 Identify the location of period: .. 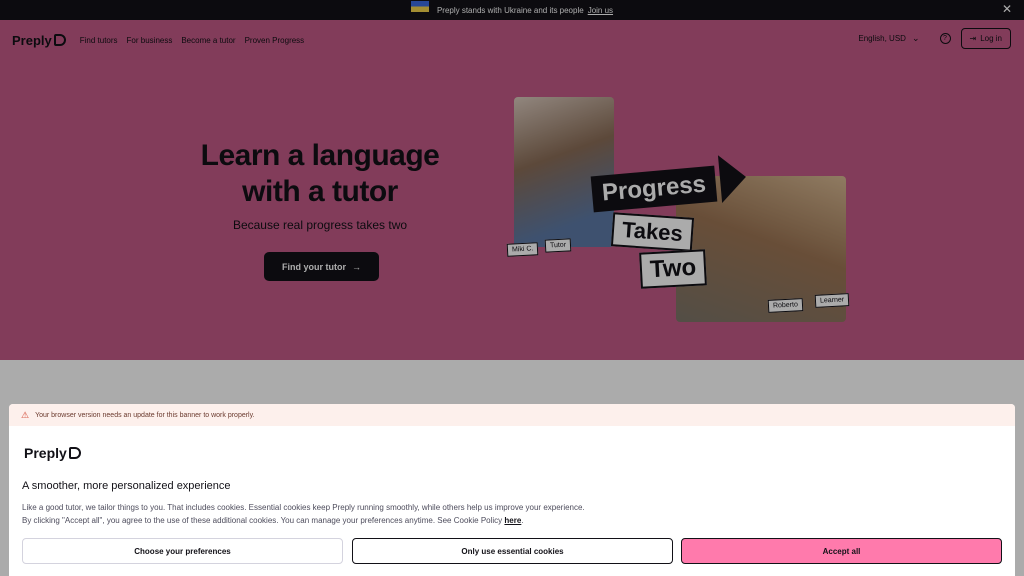
(522, 520).